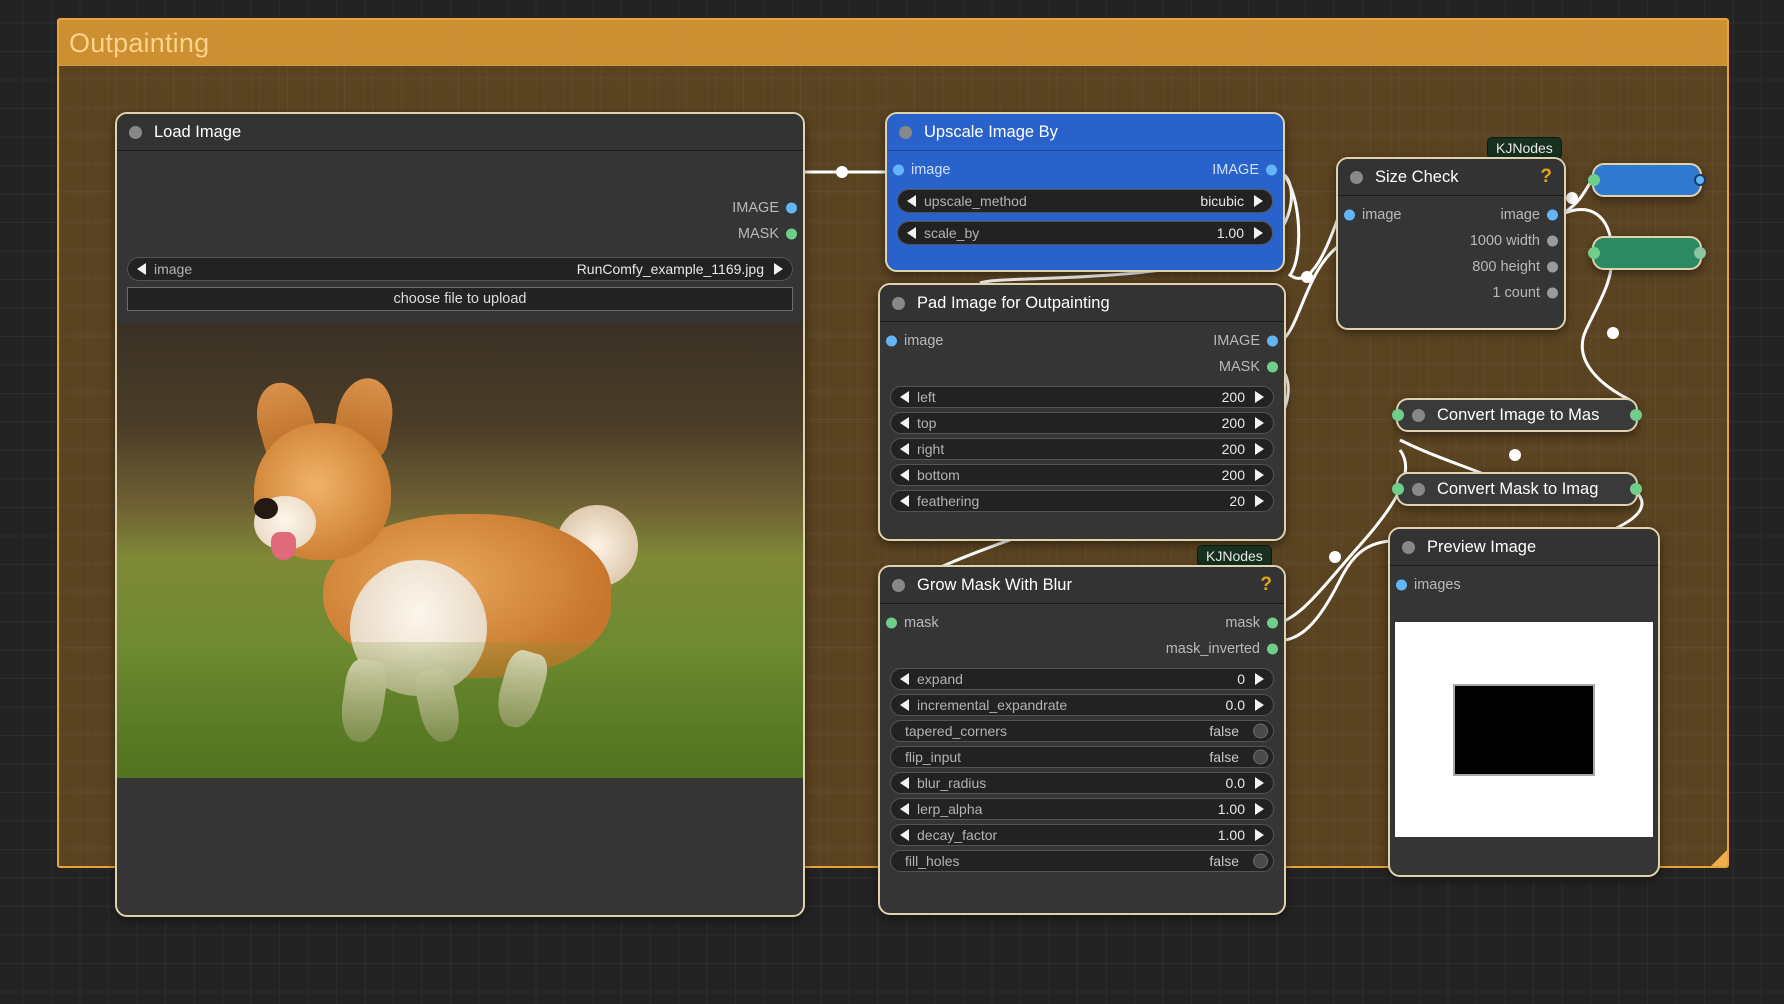 The height and width of the screenshot is (1004, 1784). I want to click on slot-row-width: 1000 width, so click(1451, 241).